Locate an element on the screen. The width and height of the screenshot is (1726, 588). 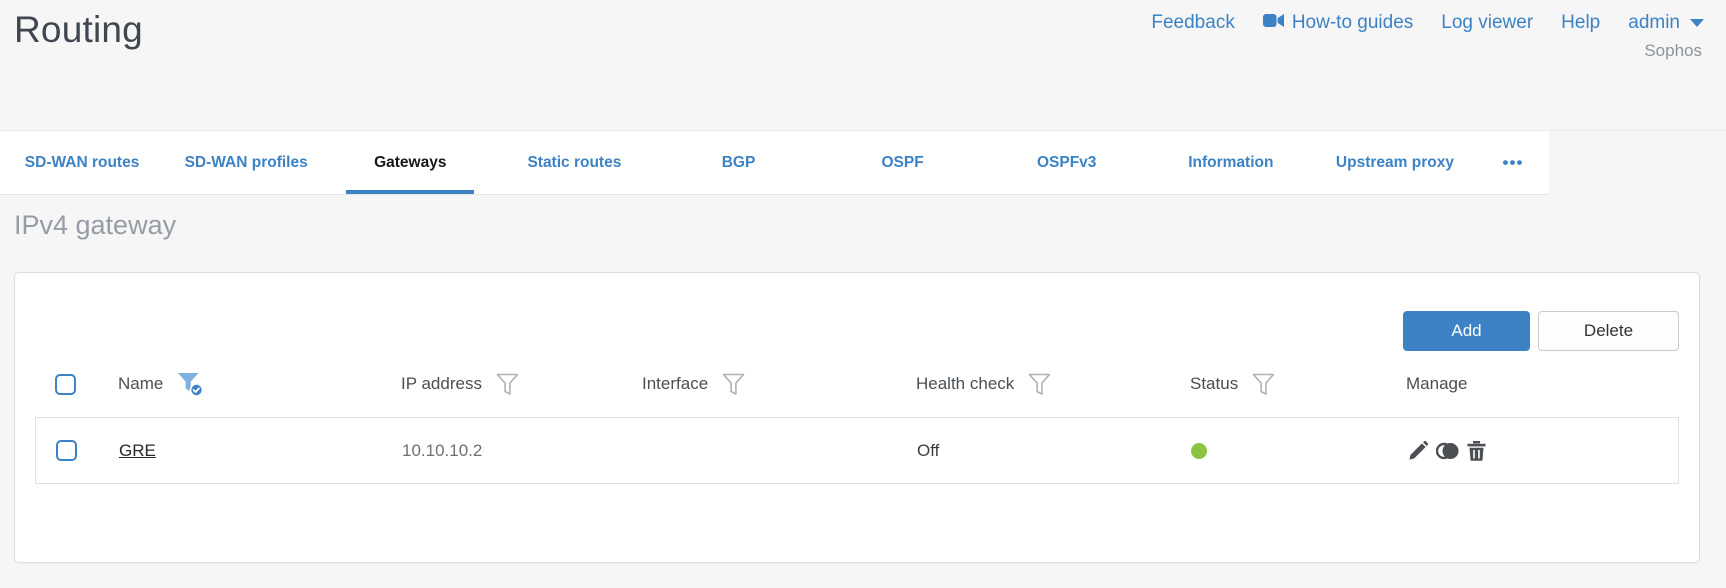
tab-label: Gateways is located at coordinates (410, 162).